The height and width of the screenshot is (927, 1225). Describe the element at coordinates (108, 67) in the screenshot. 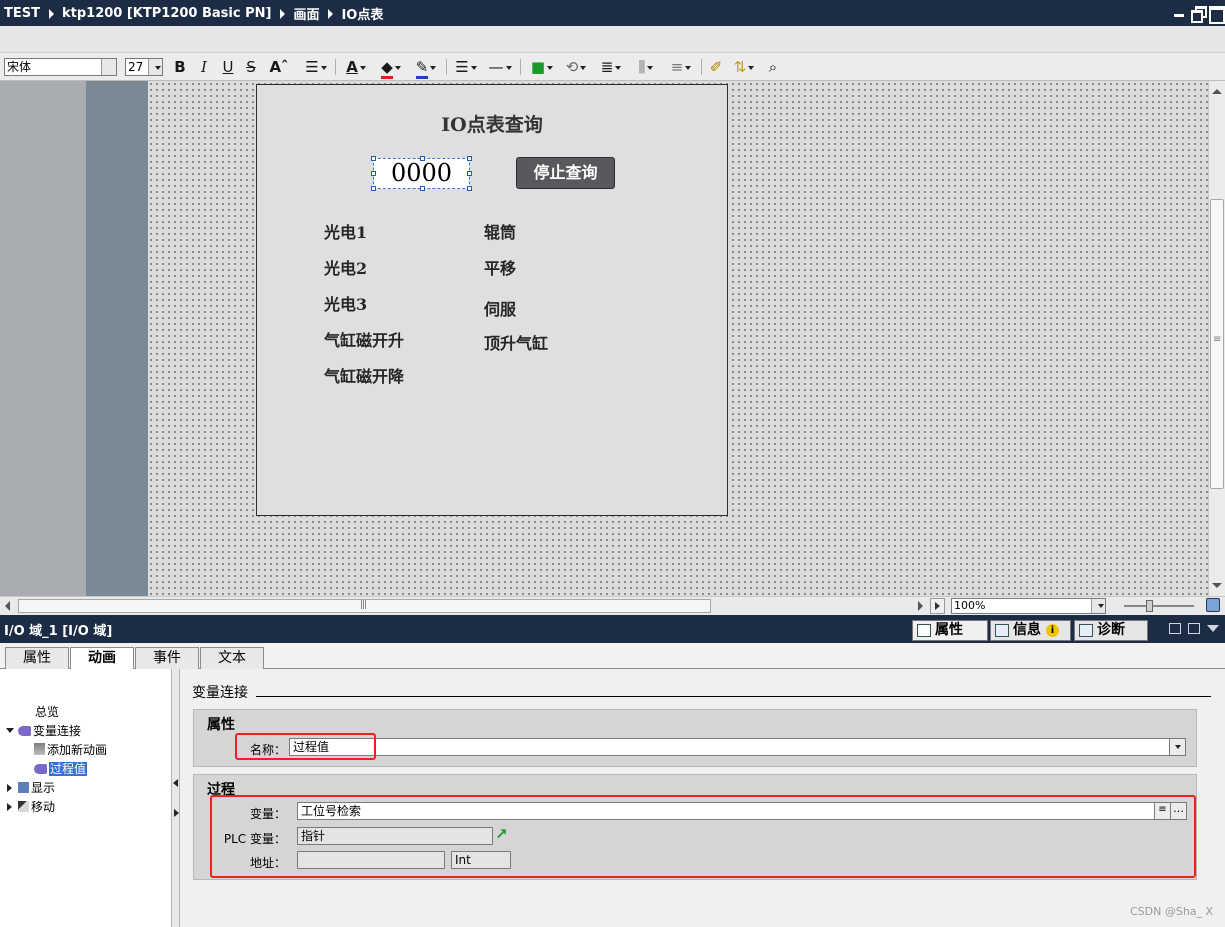

I see `list-icon` at that location.